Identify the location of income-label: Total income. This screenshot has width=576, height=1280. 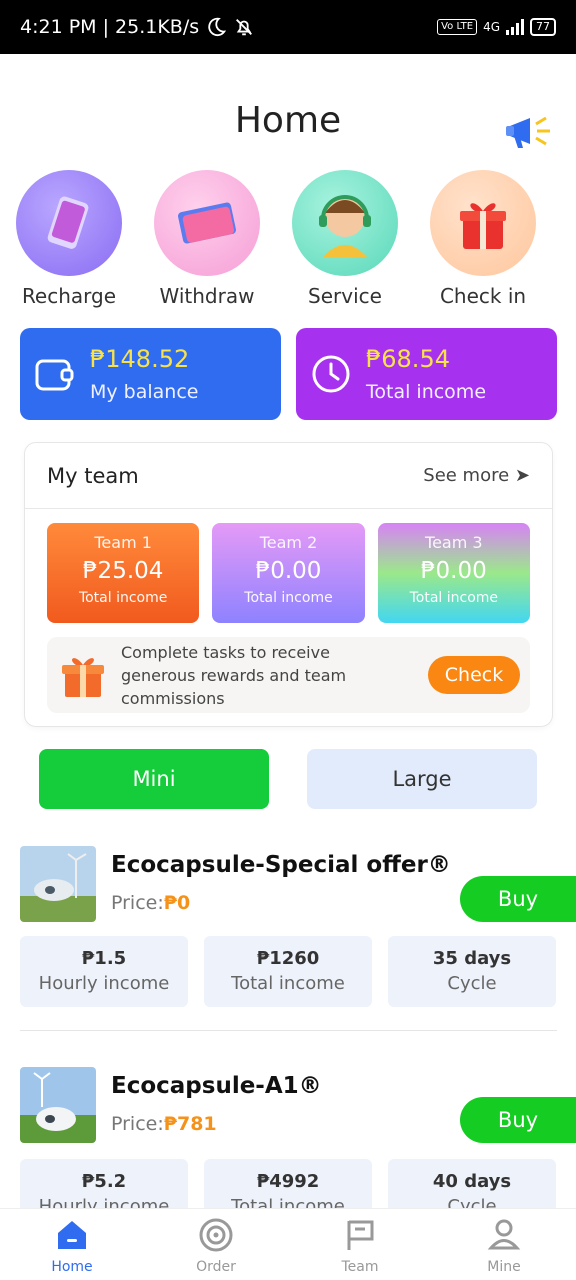
(426, 392).